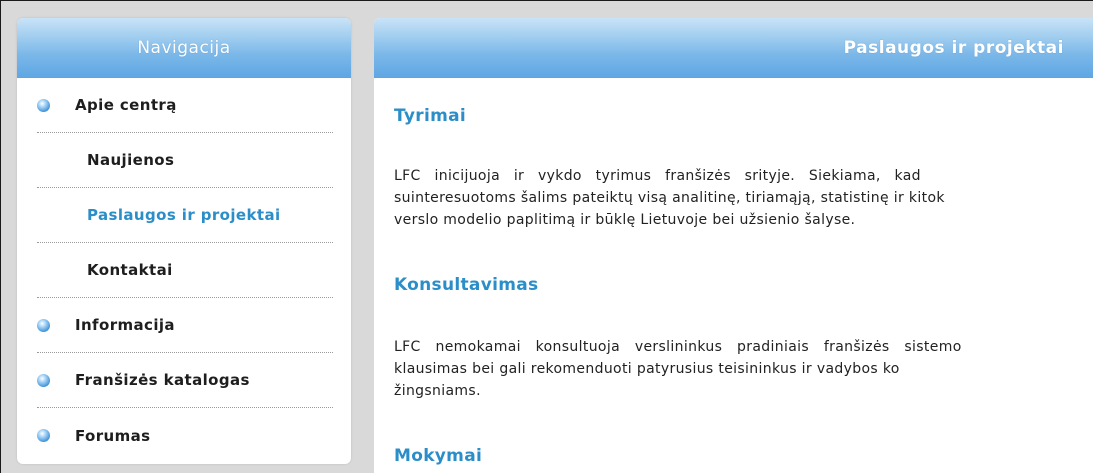 The height and width of the screenshot is (474, 1094). What do you see at coordinates (162, 380) in the screenshot?
I see `nav-item-label: Franšizės katalogas` at bounding box center [162, 380].